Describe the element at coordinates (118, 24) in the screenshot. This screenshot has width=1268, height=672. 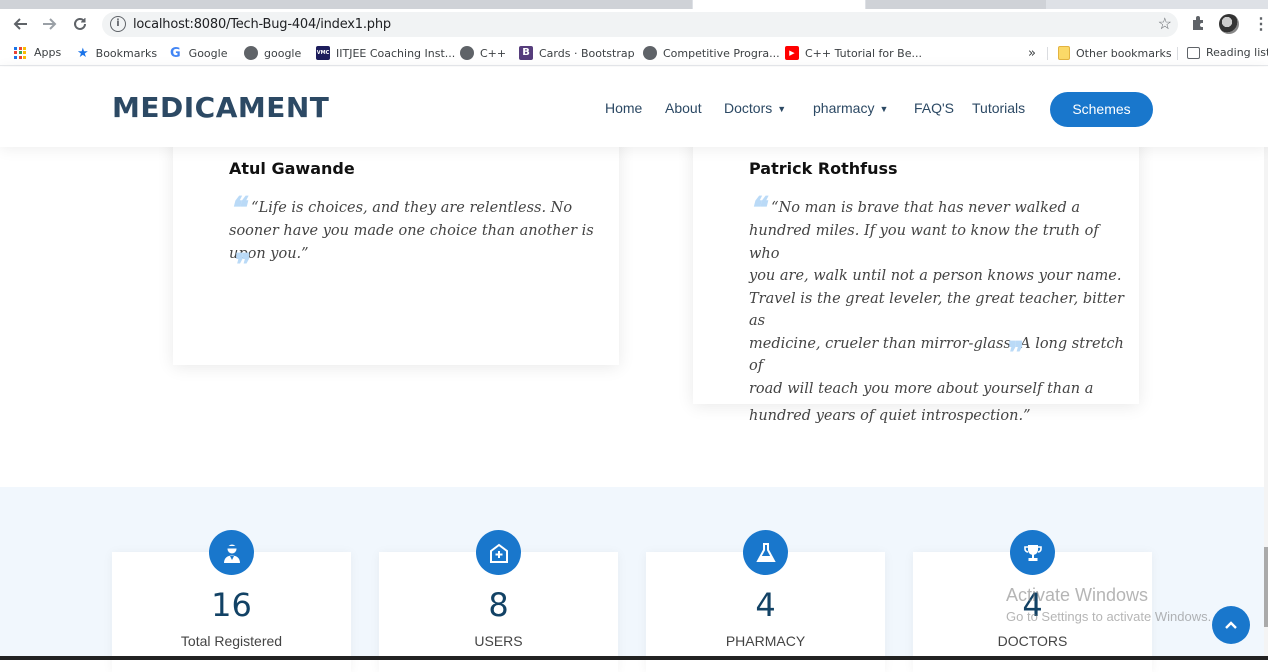
I see `site-info-icon: i` at that location.